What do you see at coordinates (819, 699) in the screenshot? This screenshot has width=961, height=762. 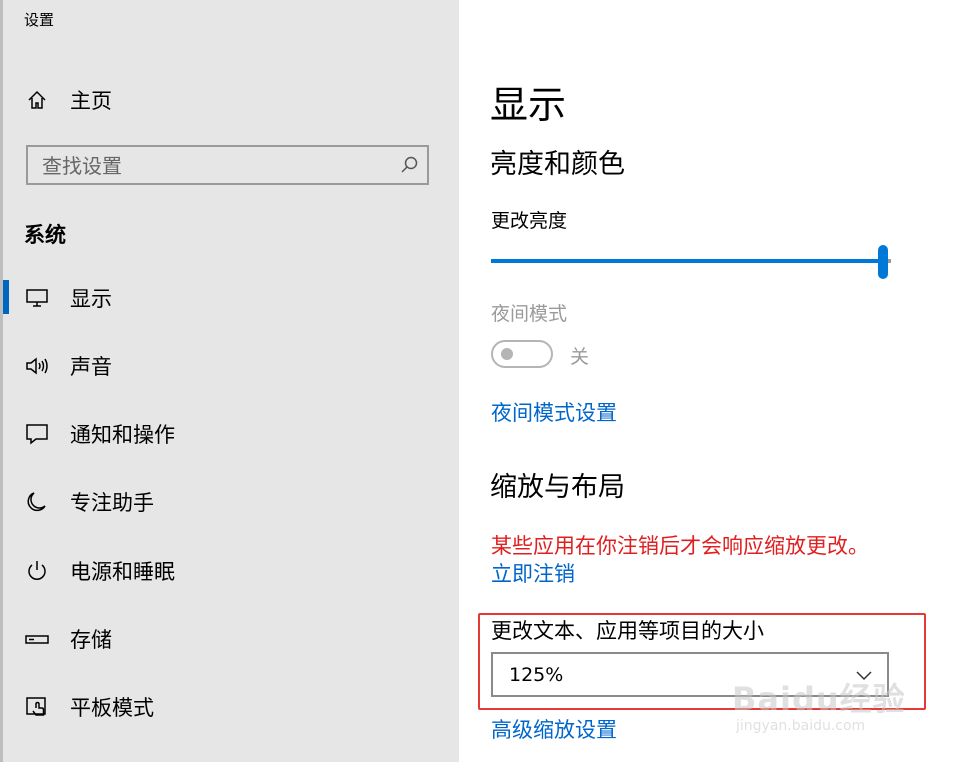 I see `watermark-text: Baidu经验` at bounding box center [819, 699].